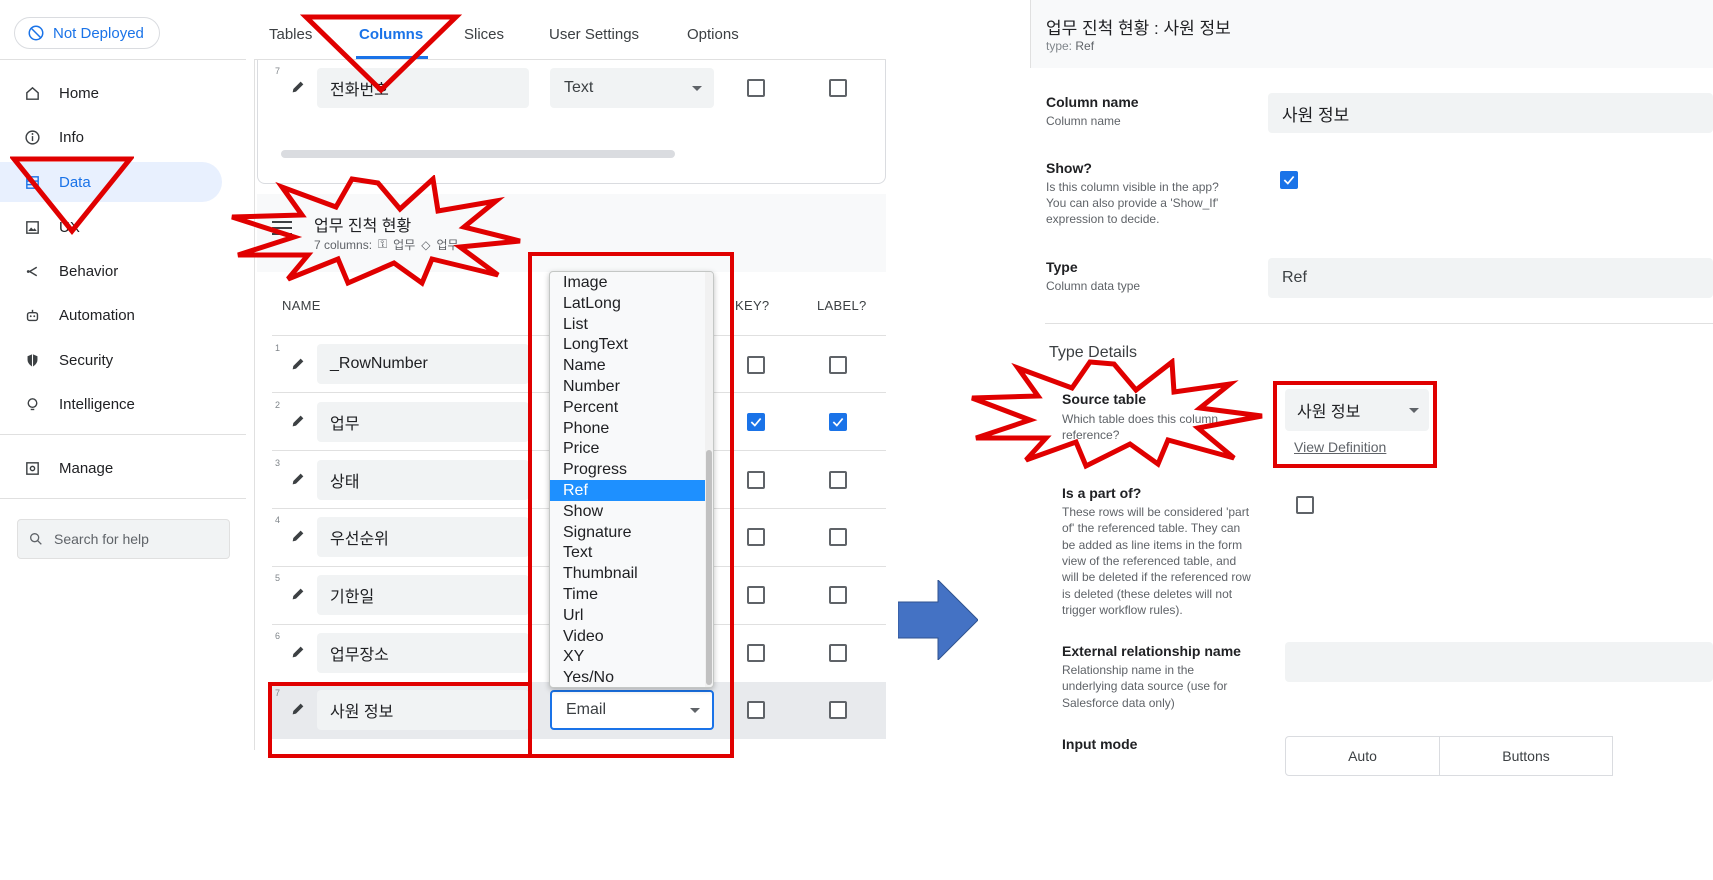 This screenshot has width=1713, height=880. Describe the element at coordinates (1085, 46) in the screenshot. I see `detail-type-value: Ref` at that location.